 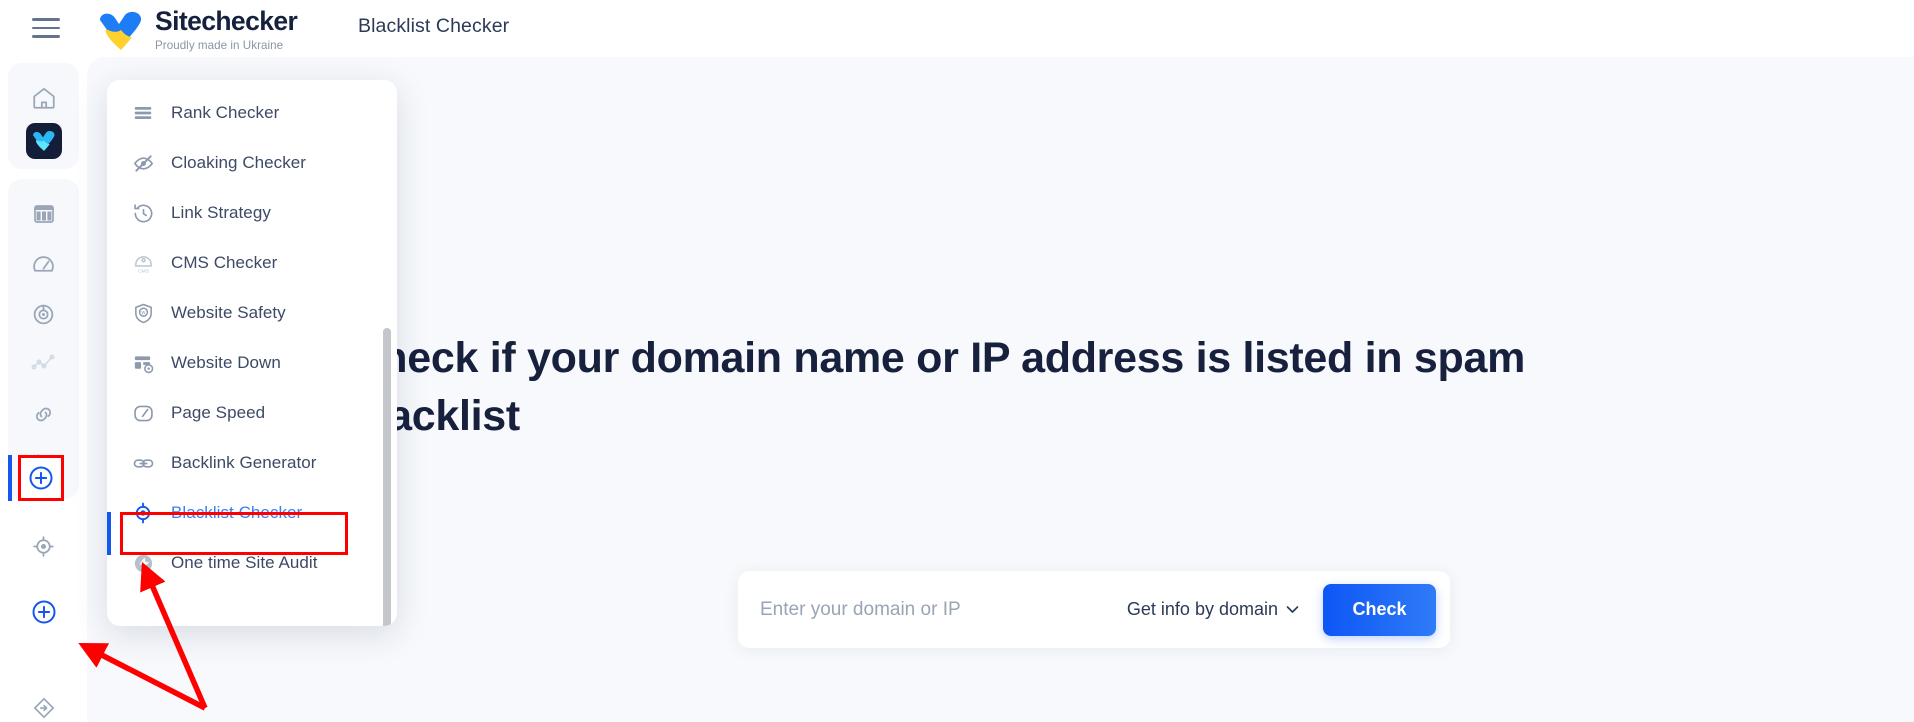 I want to click on dropdown-item-label: Cloaking Checker, so click(x=238, y=162).